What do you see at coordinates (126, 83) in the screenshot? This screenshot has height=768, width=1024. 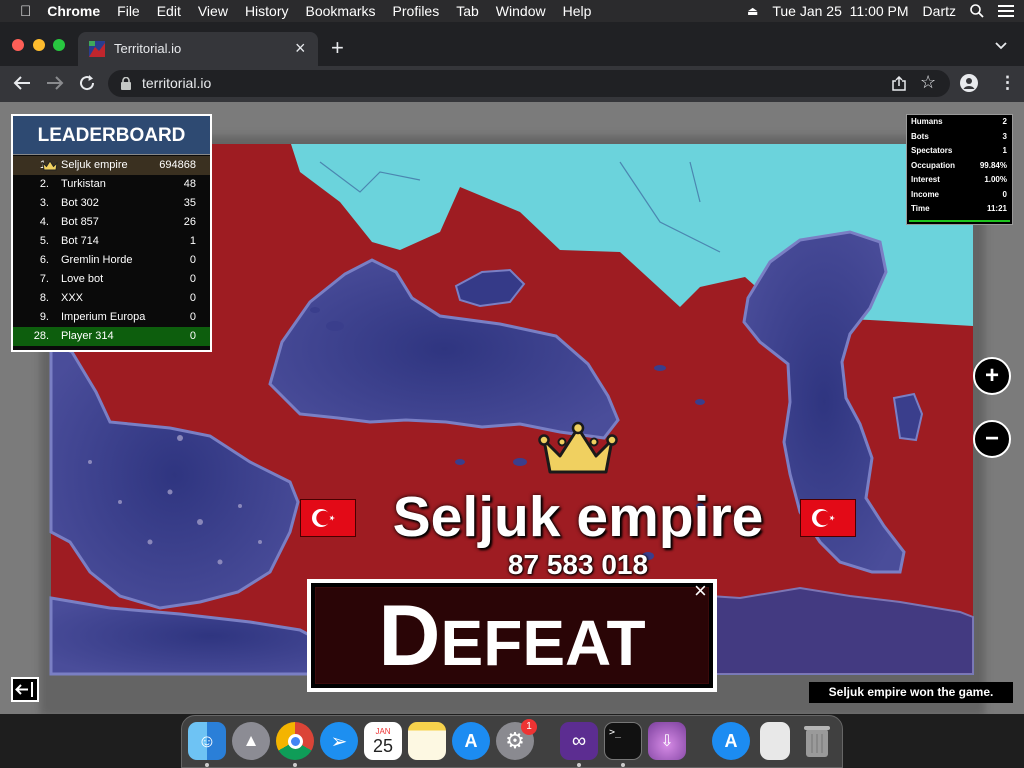 I see `lock-icon` at bounding box center [126, 83].